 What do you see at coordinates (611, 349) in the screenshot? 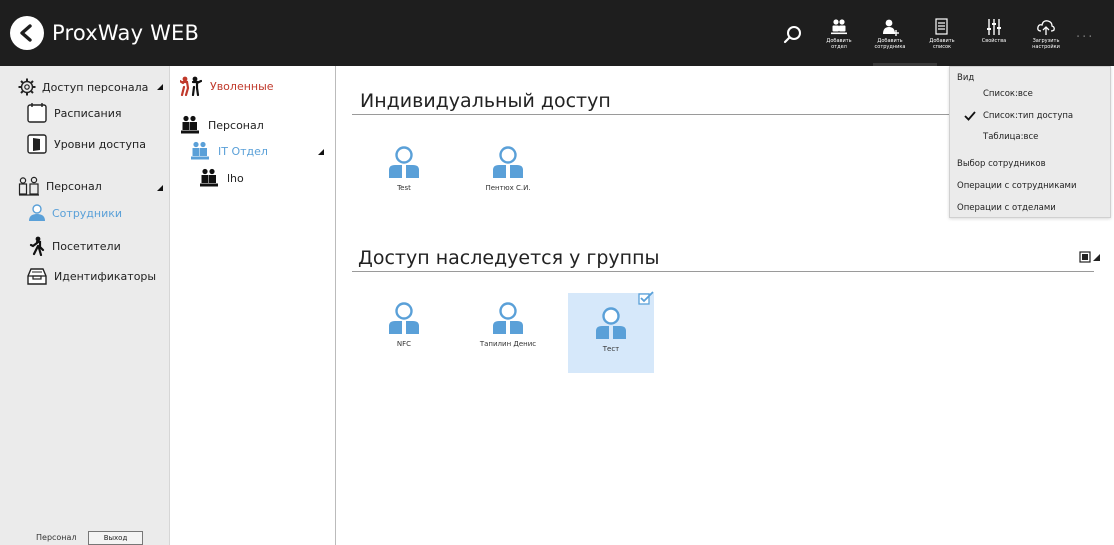
I see `person-name: Тест` at bounding box center [611, 349].